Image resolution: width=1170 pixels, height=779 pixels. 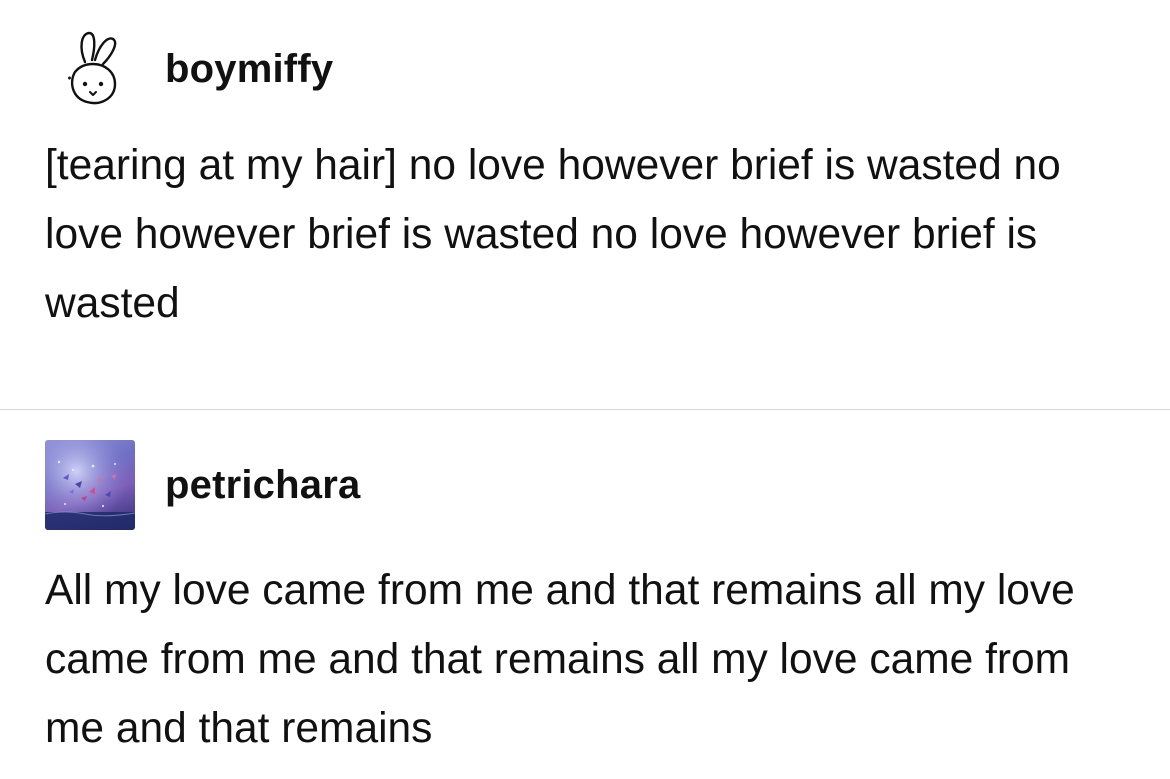 What do you see at coordinates (249, 69) in the screenshot?
I see `username: boymiffy` at bounding box center [249, 69].